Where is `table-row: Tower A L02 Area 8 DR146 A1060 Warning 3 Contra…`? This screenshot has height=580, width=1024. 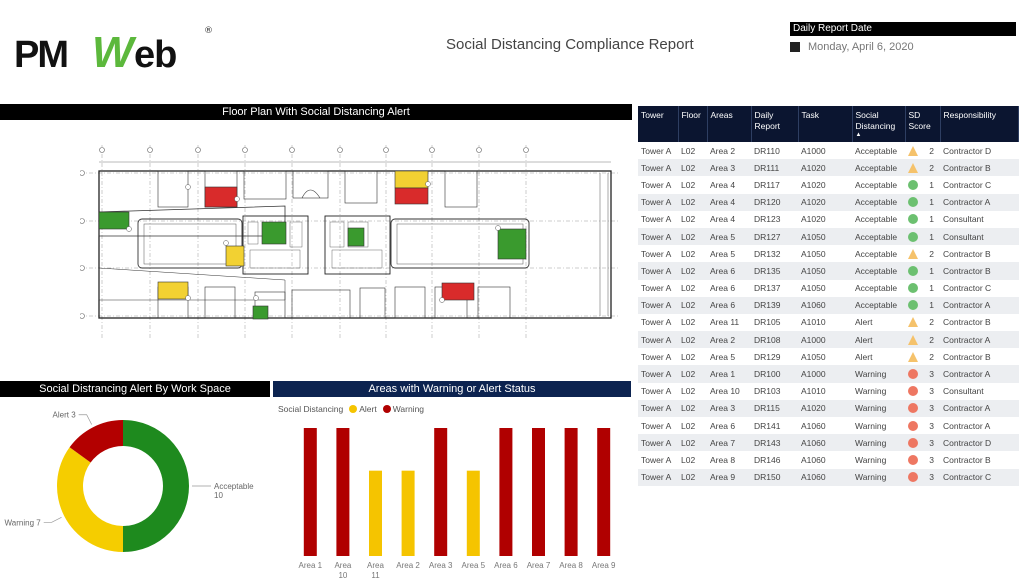
table-row: Tower A L02 Area 8 DR146 A1060 Warning 3 Contra… is located at coordinates (828, 459).